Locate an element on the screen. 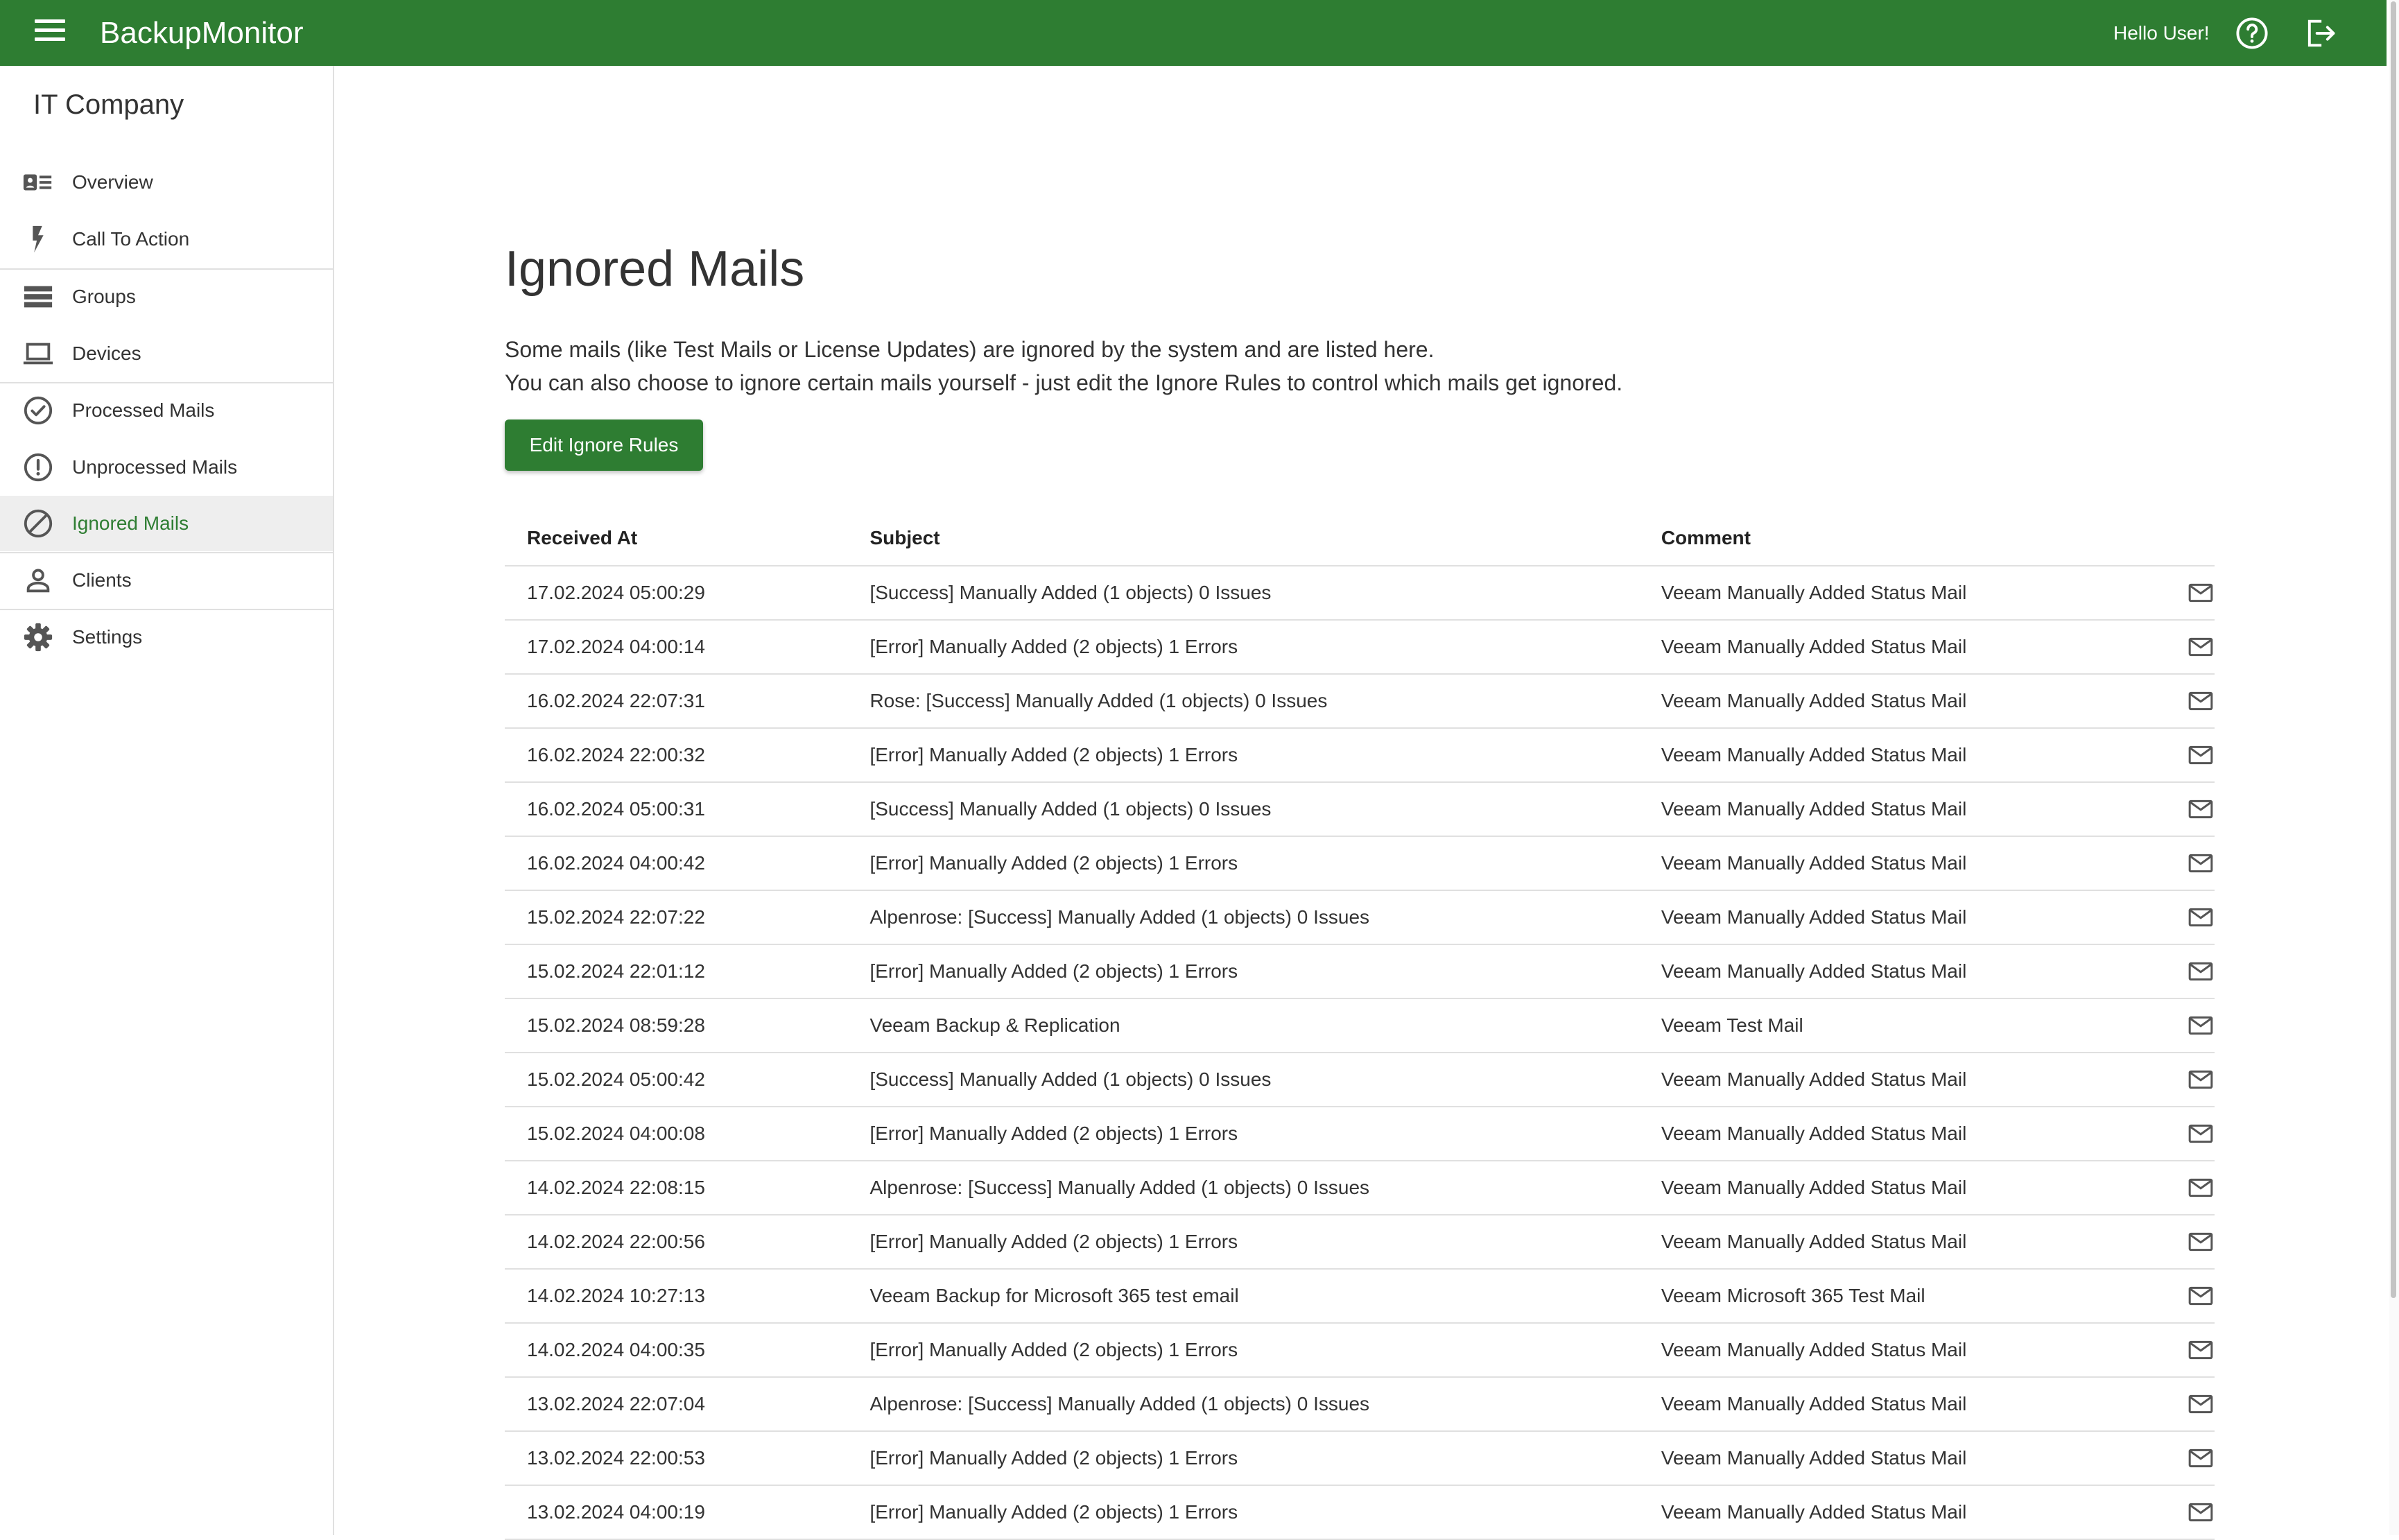 The image size is (2399, 1540). sidebar-item-ignored-mails: Ignored Mails is located at coordinates (166, 523).